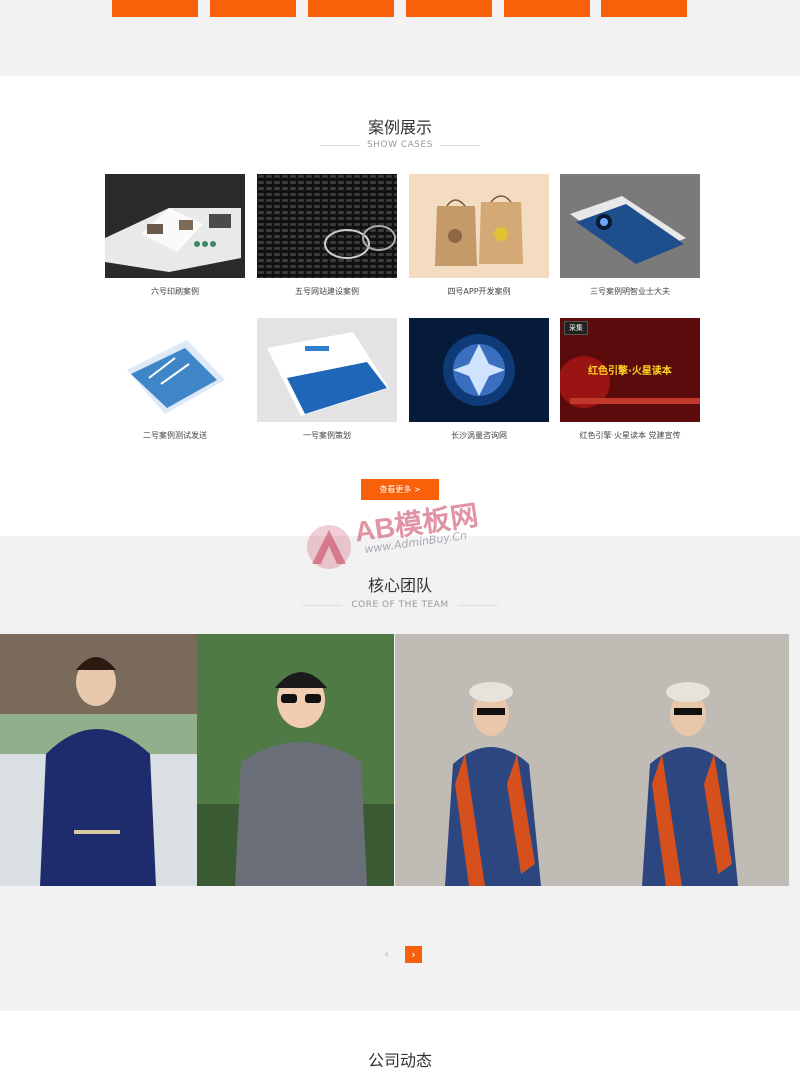 The width and height of the screenshot is (800, 1078). What do you see at coordinates (175, 291) in the screenshot?
I see `case-label: 六号印刷案例` at bounding box center [175, 291].